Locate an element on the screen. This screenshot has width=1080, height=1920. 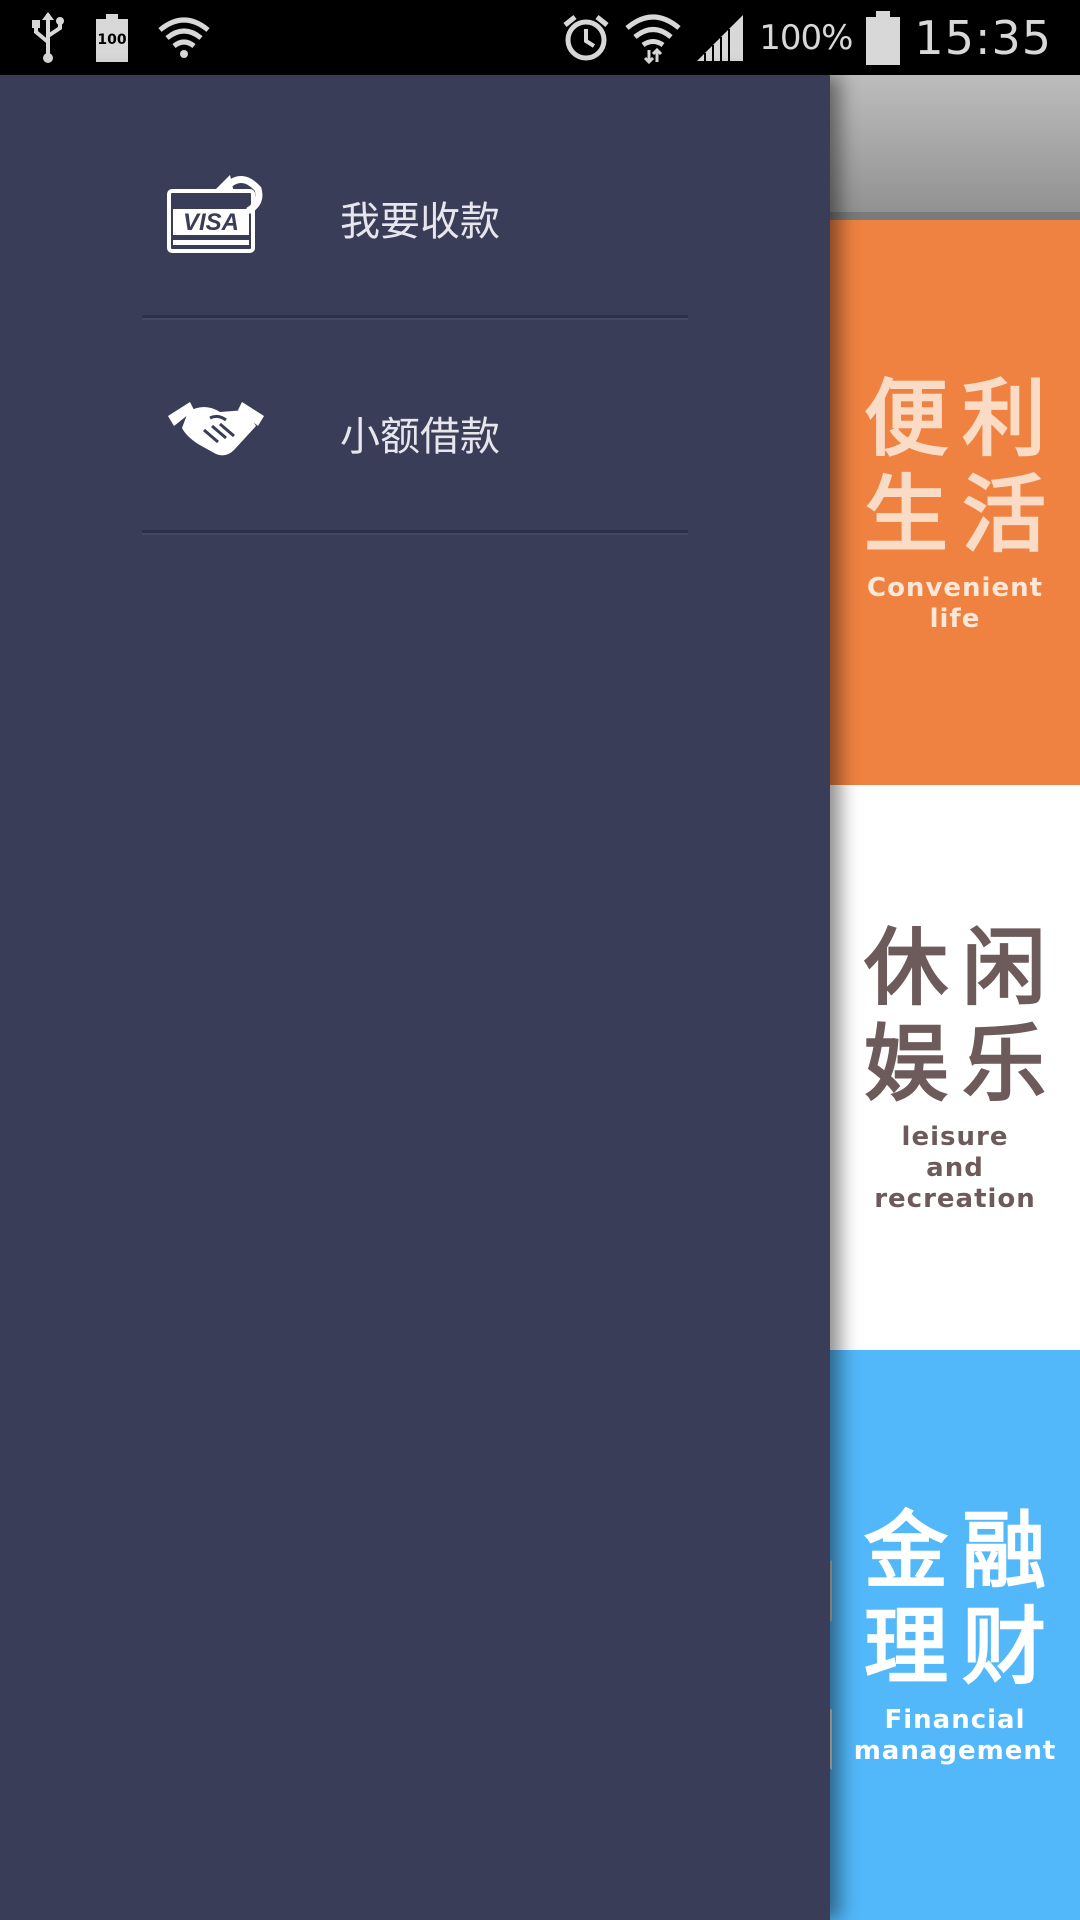
visa-card-icon: VISA is located at coordinates (215, 214).